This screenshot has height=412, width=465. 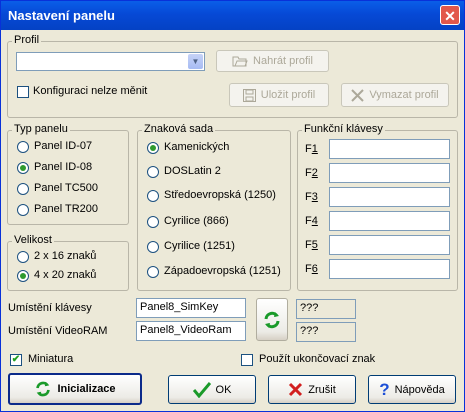 What do you see at coordinates (197, 147) in the screenshot?
I see `charset-kamenicky-label: Kamenických` at bounding box center [197, 147].